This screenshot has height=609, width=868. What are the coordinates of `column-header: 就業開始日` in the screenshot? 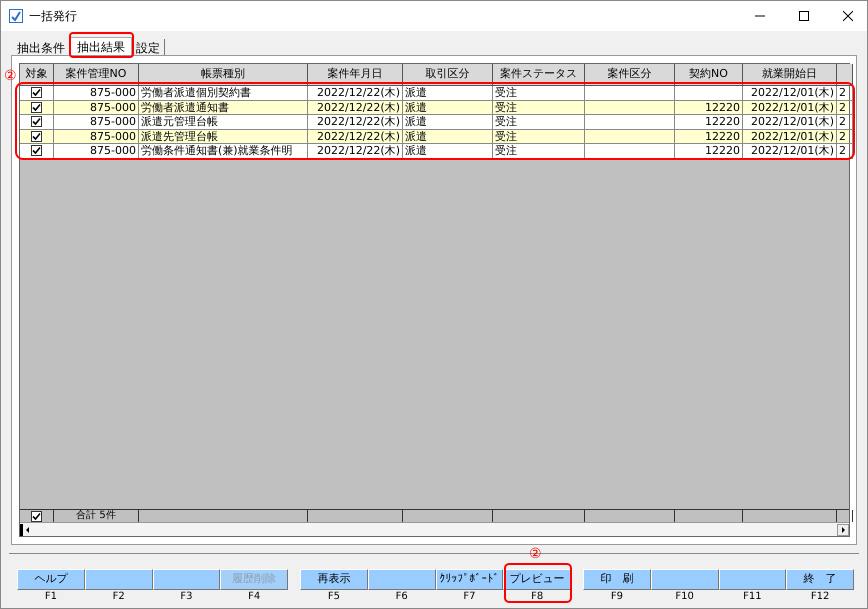 It's located at (790, 75).